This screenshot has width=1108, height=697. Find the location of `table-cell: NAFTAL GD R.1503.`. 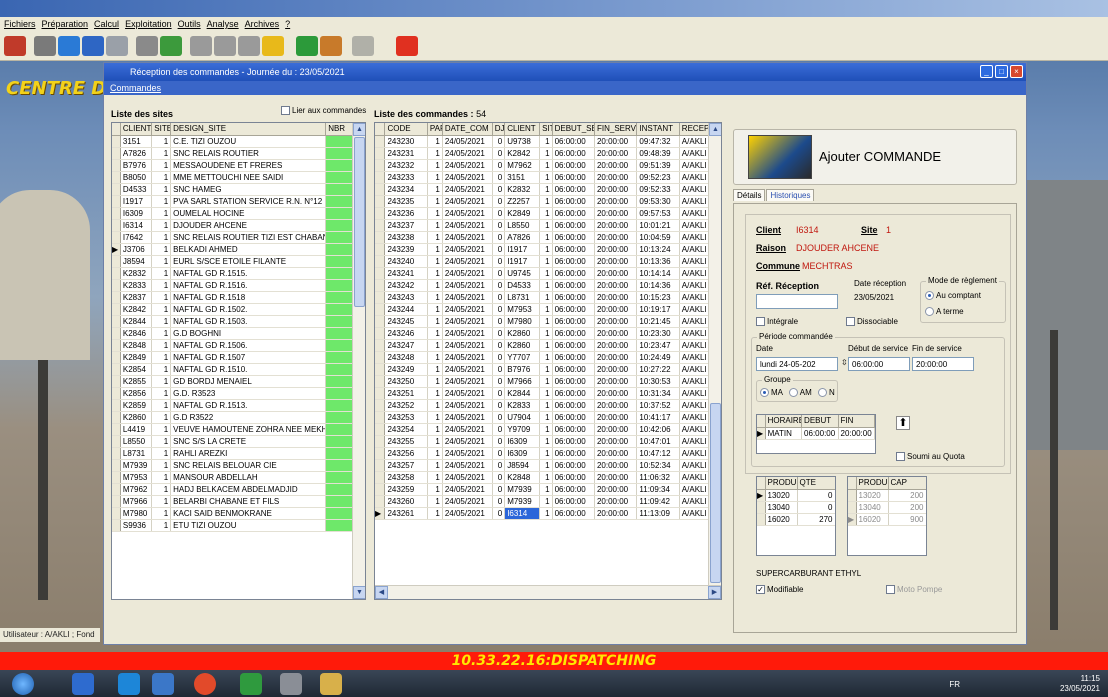

table-cell: NAFTAL GD R.1503. is located at coordinates (248, 321).